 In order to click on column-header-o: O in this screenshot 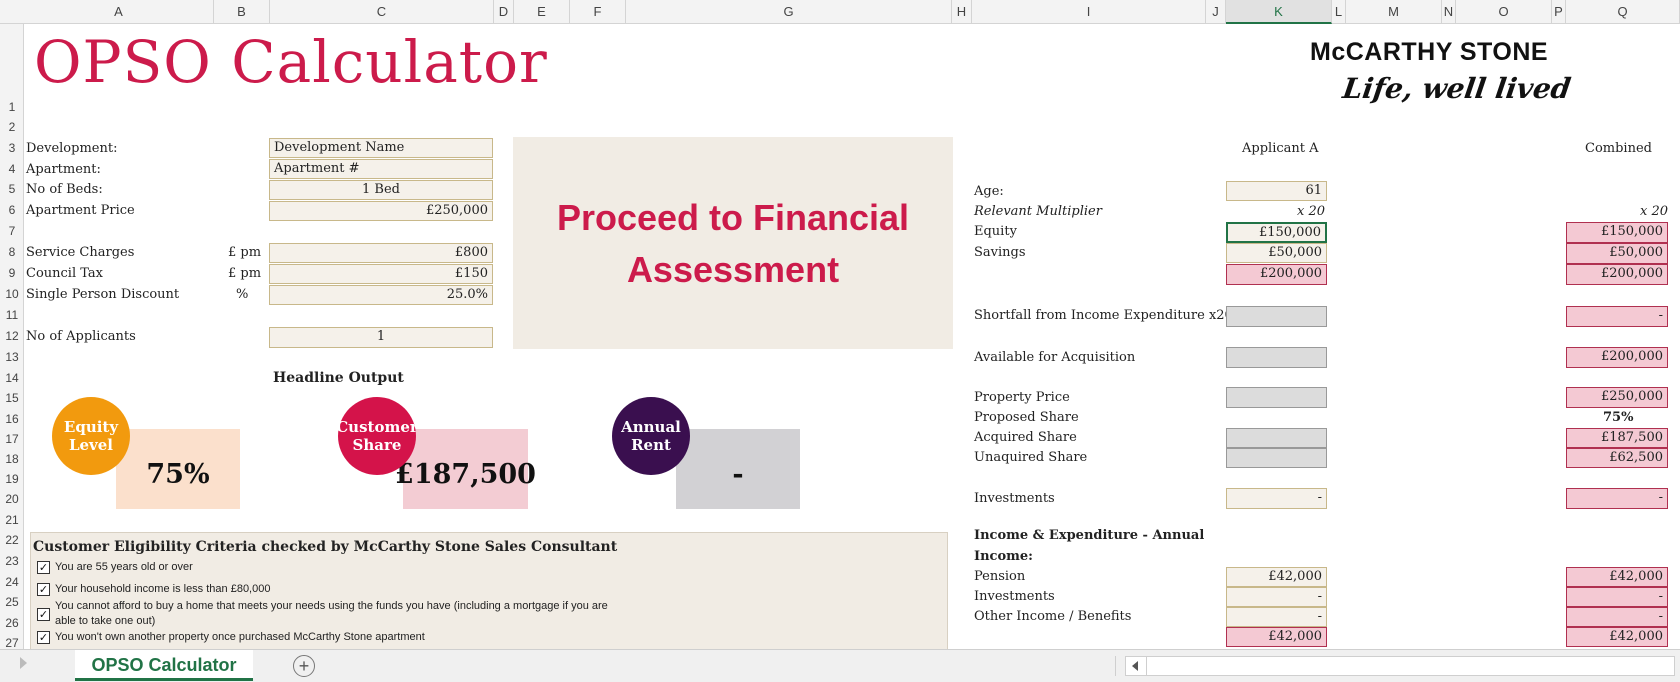, I will do `click(1504, 12)`.